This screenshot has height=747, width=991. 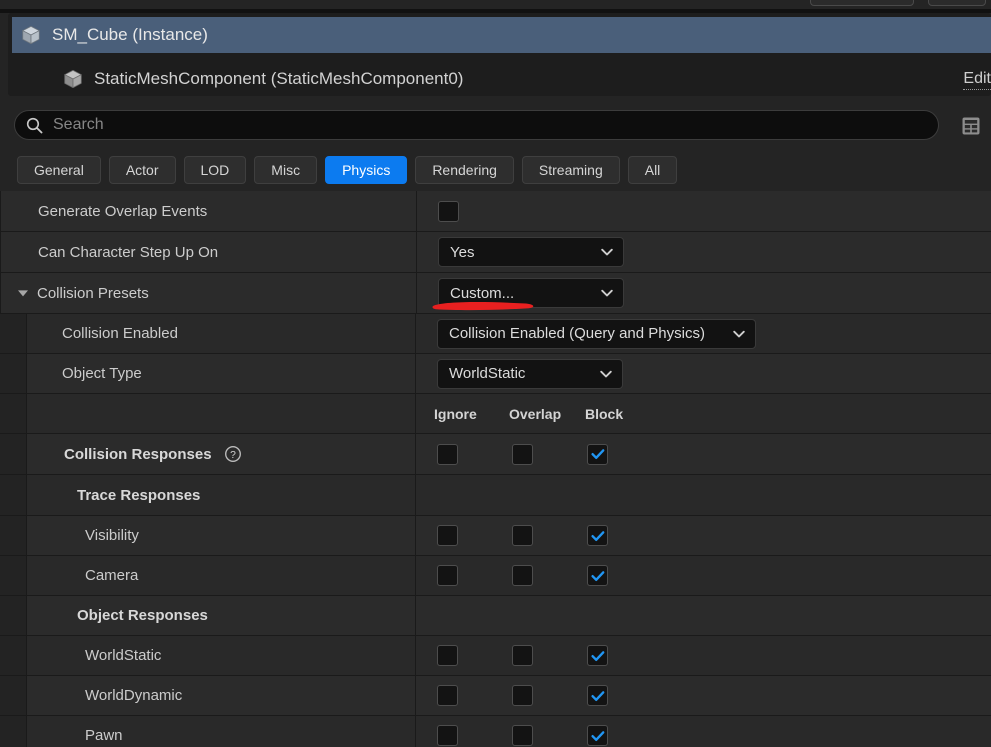 What do you see at coordinates (447, 575) in the screenshot?
I see `camera-ignore-checkbox` at bounding box center [447, 575].